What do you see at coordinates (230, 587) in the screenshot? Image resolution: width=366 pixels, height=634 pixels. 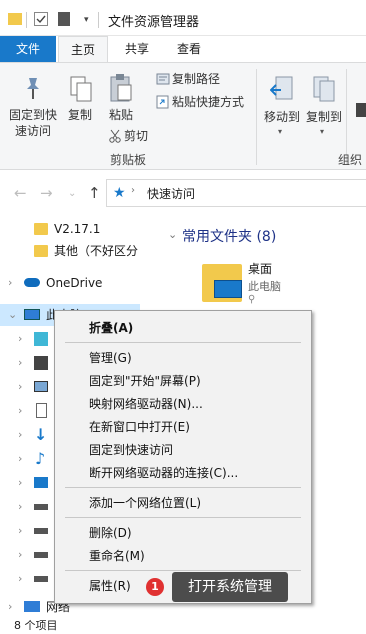 I see `annotation-tooltip: 打开系统管理` at bounding box center [230, 587].